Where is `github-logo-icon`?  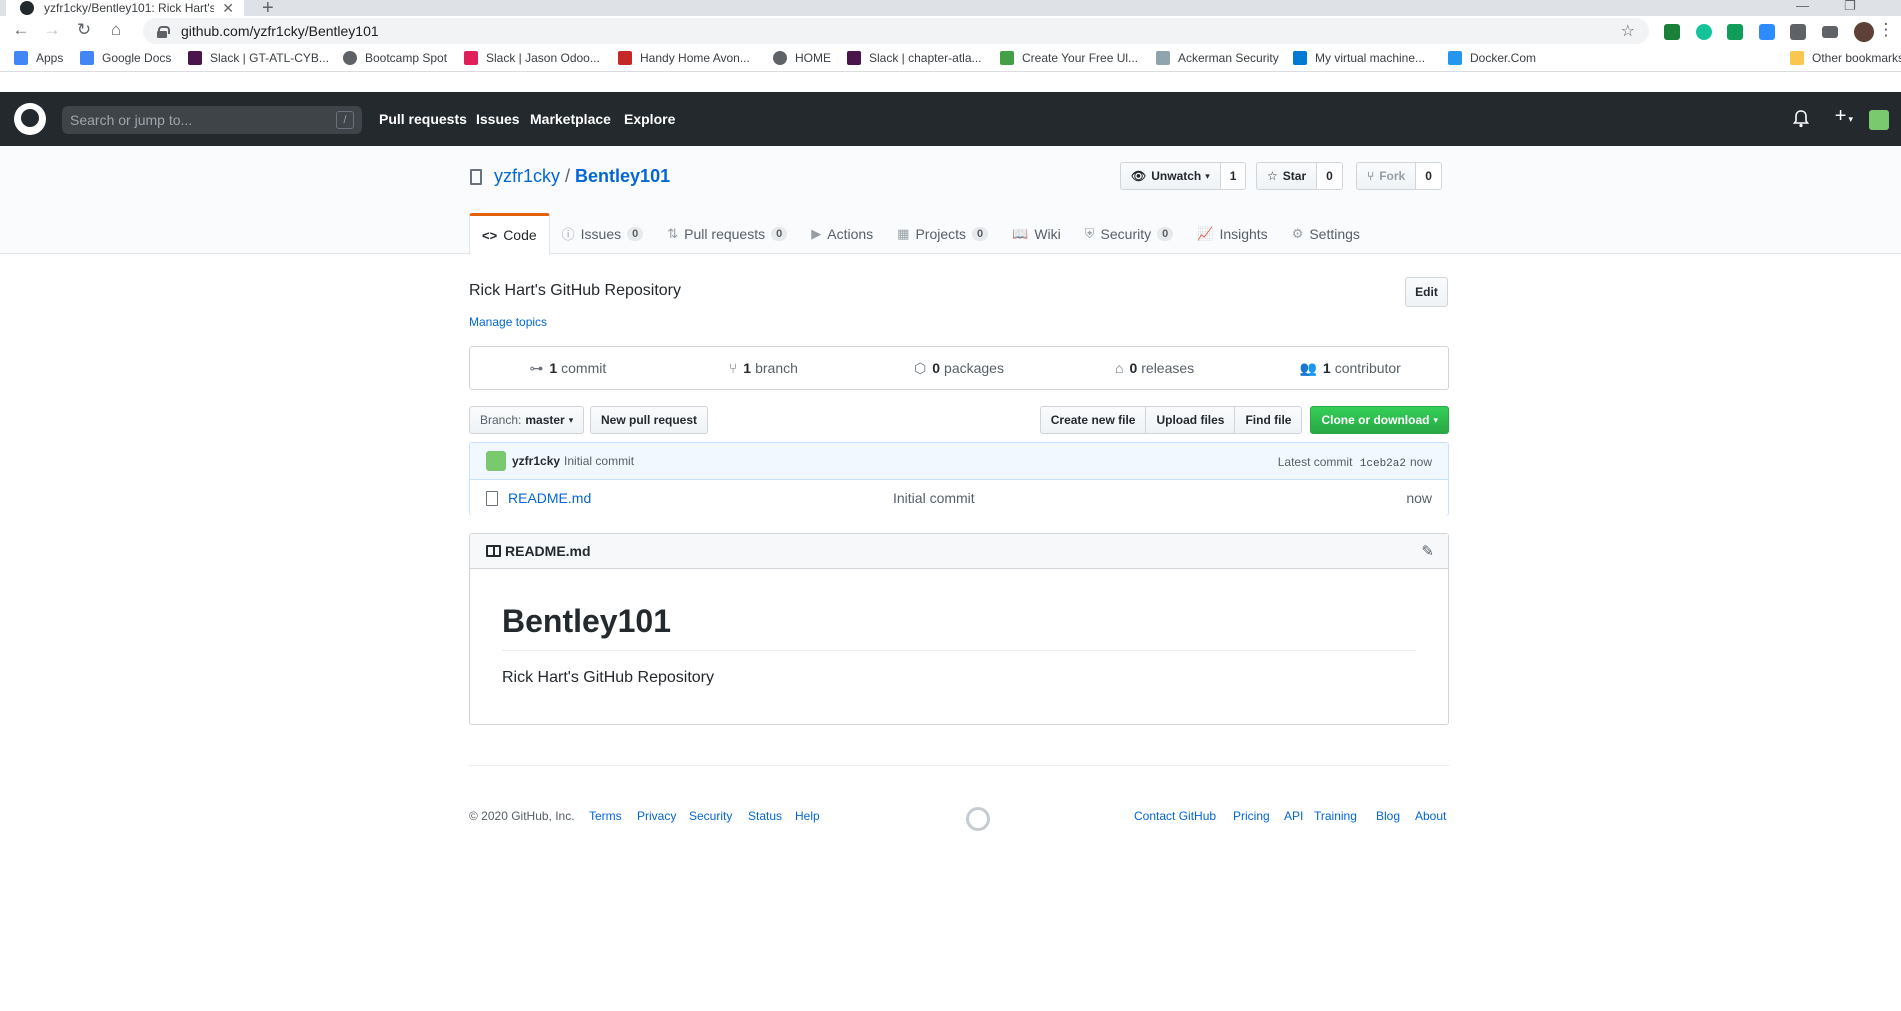
github-logo-icon is located at coordinates (30, 119).